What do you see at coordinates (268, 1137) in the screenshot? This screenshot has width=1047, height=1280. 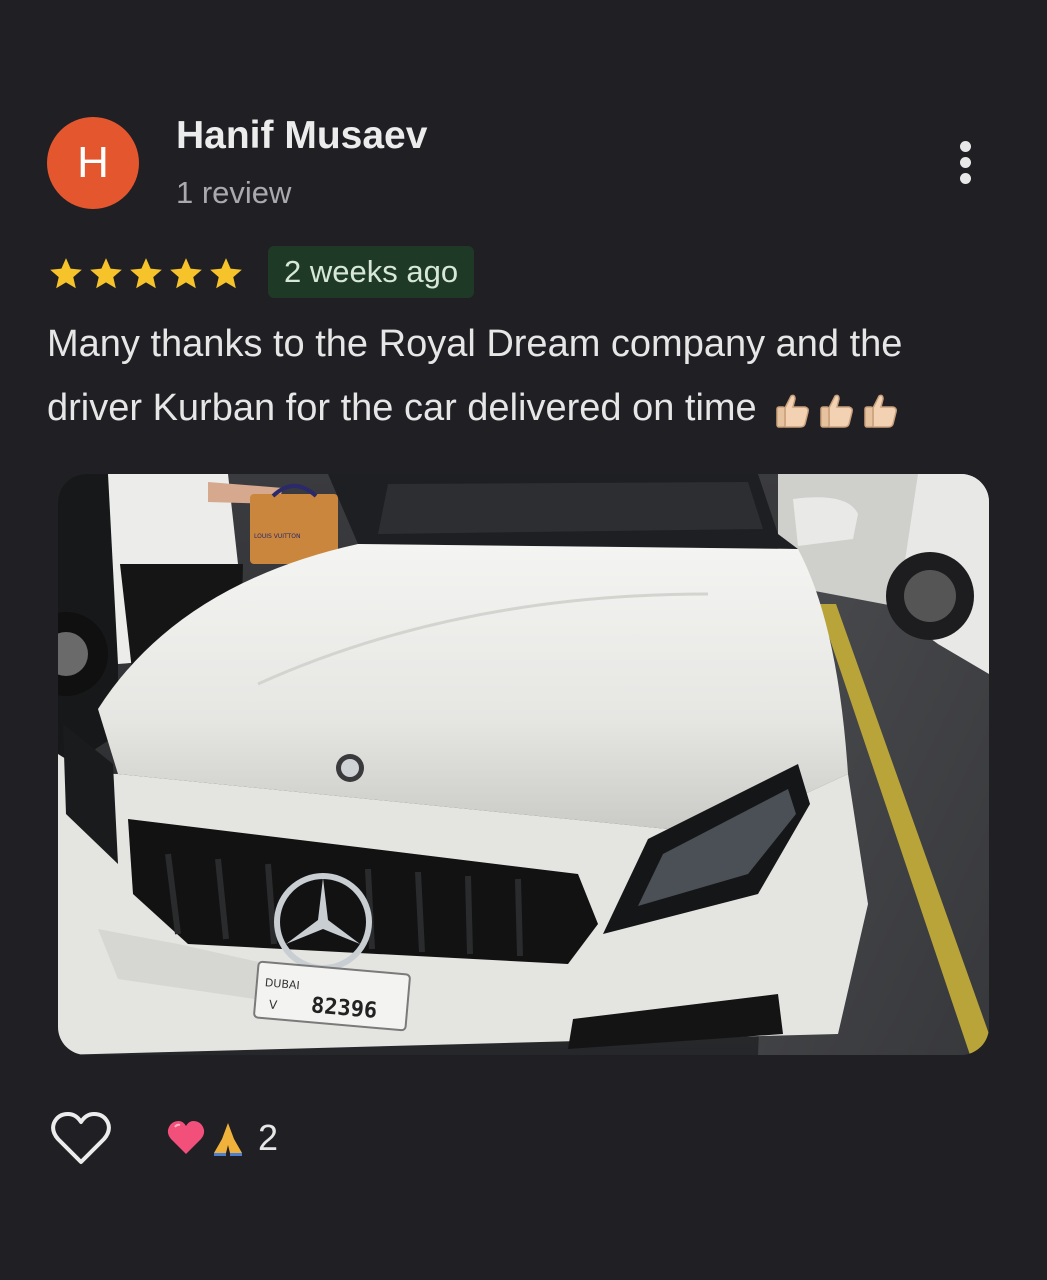 I see `reaction-count: 2` at bounding box center [268, 1137].